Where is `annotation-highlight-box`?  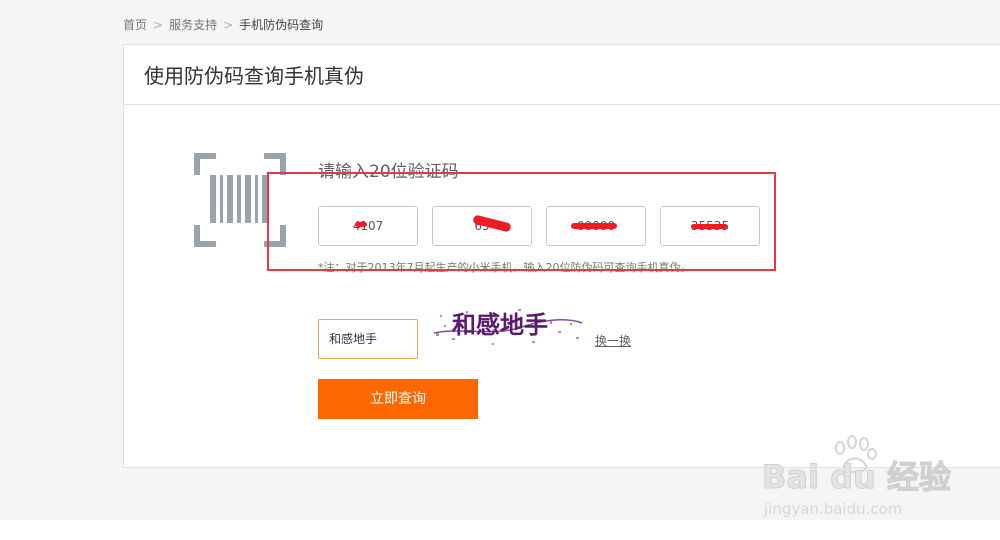
annotation-highlight-box is located at coordinates (521, 221).